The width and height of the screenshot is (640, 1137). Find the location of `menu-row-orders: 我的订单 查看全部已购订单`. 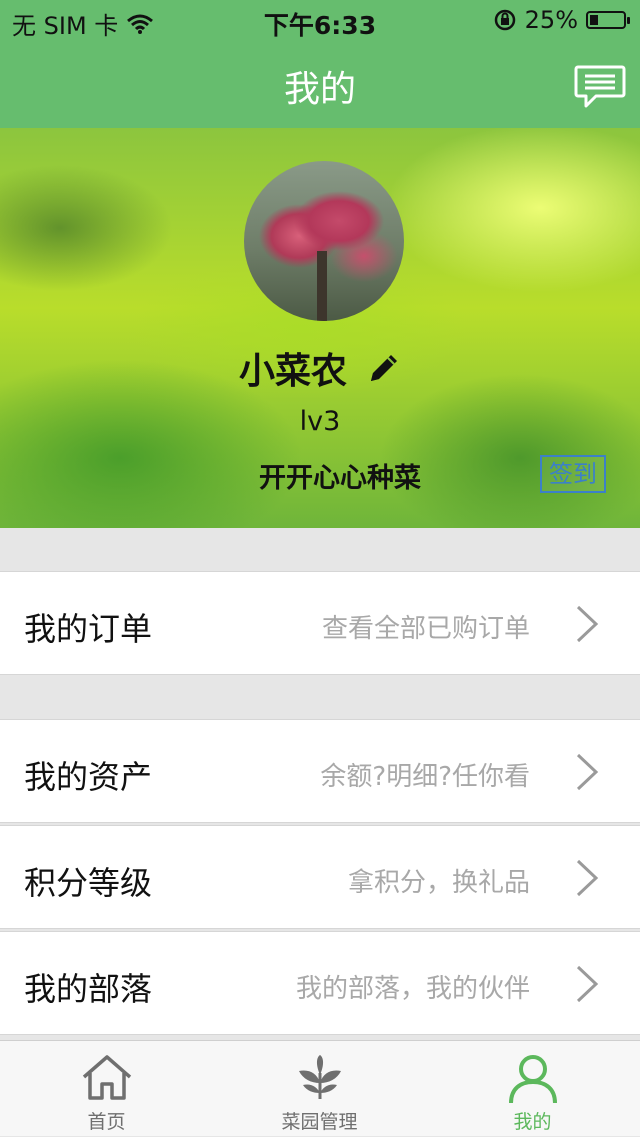

menu-row-orders: 我的订单 查看全部已购订单 is located at coordinates (320, 623).